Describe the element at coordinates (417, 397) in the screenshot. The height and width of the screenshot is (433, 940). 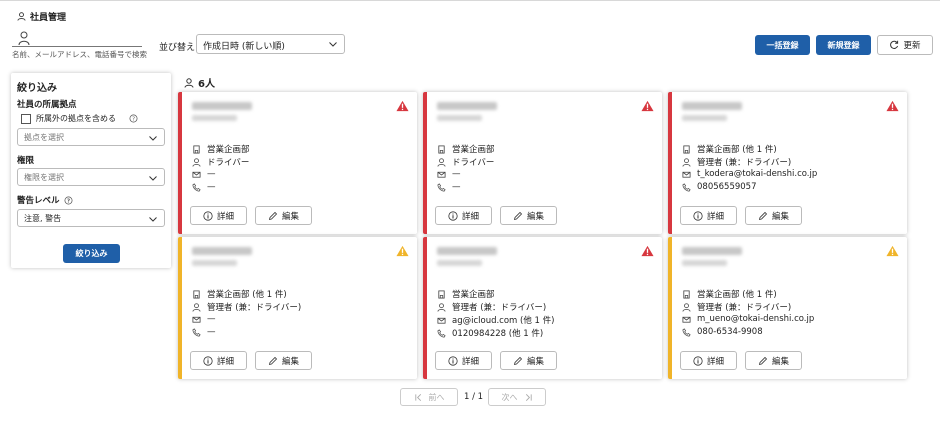
I see `first-page-icon` at that location.